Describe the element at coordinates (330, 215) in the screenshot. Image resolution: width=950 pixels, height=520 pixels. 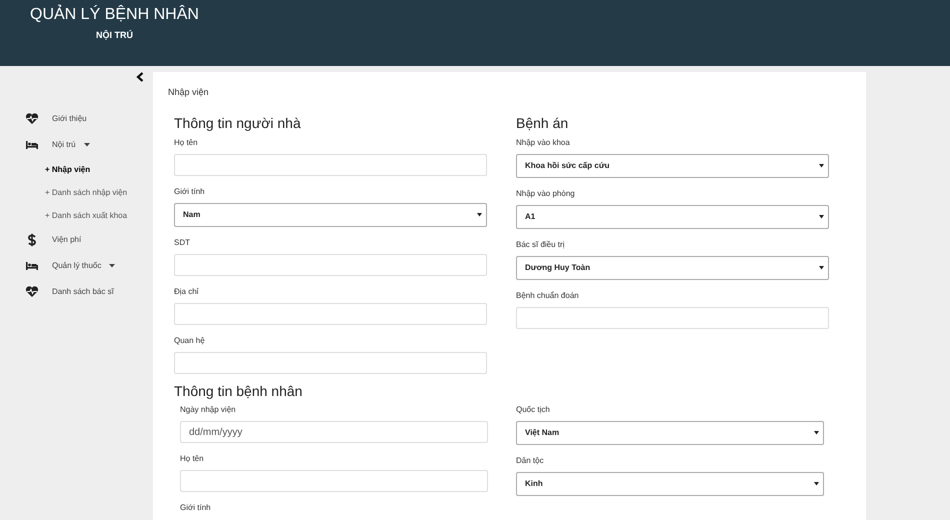
I see `select-dropdown: Nam` at that location.